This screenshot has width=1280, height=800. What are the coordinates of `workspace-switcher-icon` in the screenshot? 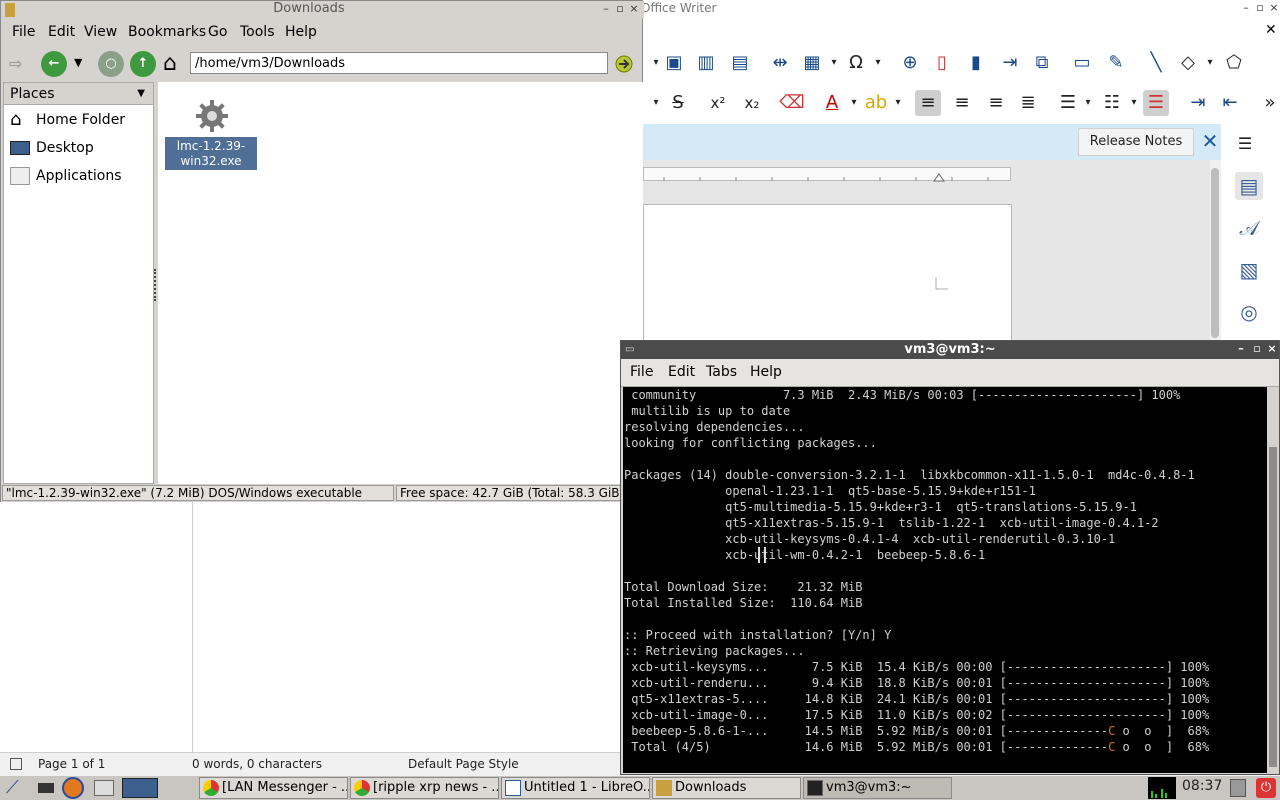 It's located at (140, 788).